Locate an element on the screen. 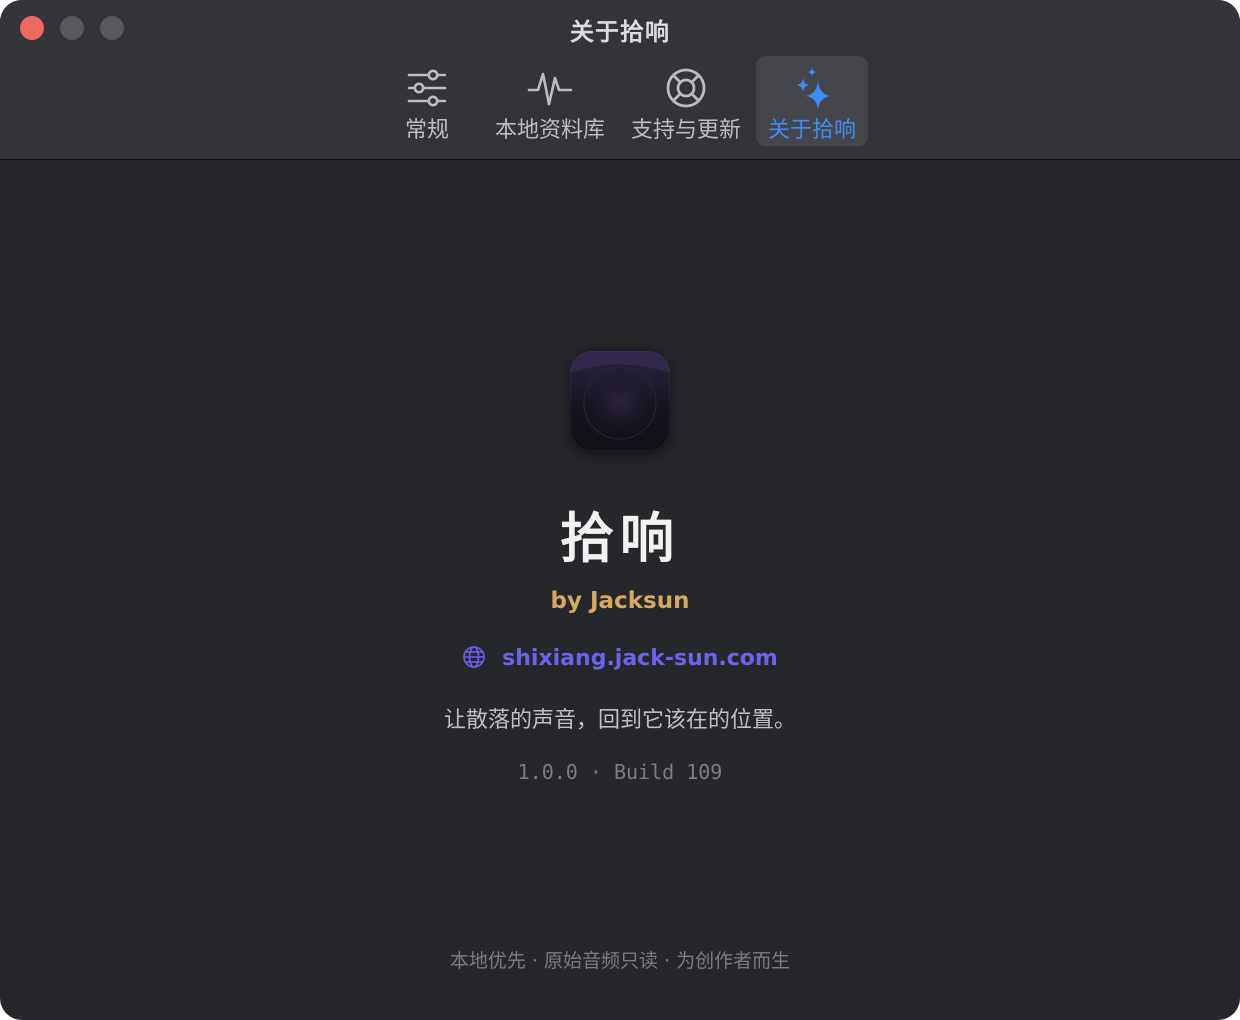 Image resolution: width=1240 pixels, height=1020 pixels. tab-support-updates: 支持与更新 is located at coordinates (686, 101).